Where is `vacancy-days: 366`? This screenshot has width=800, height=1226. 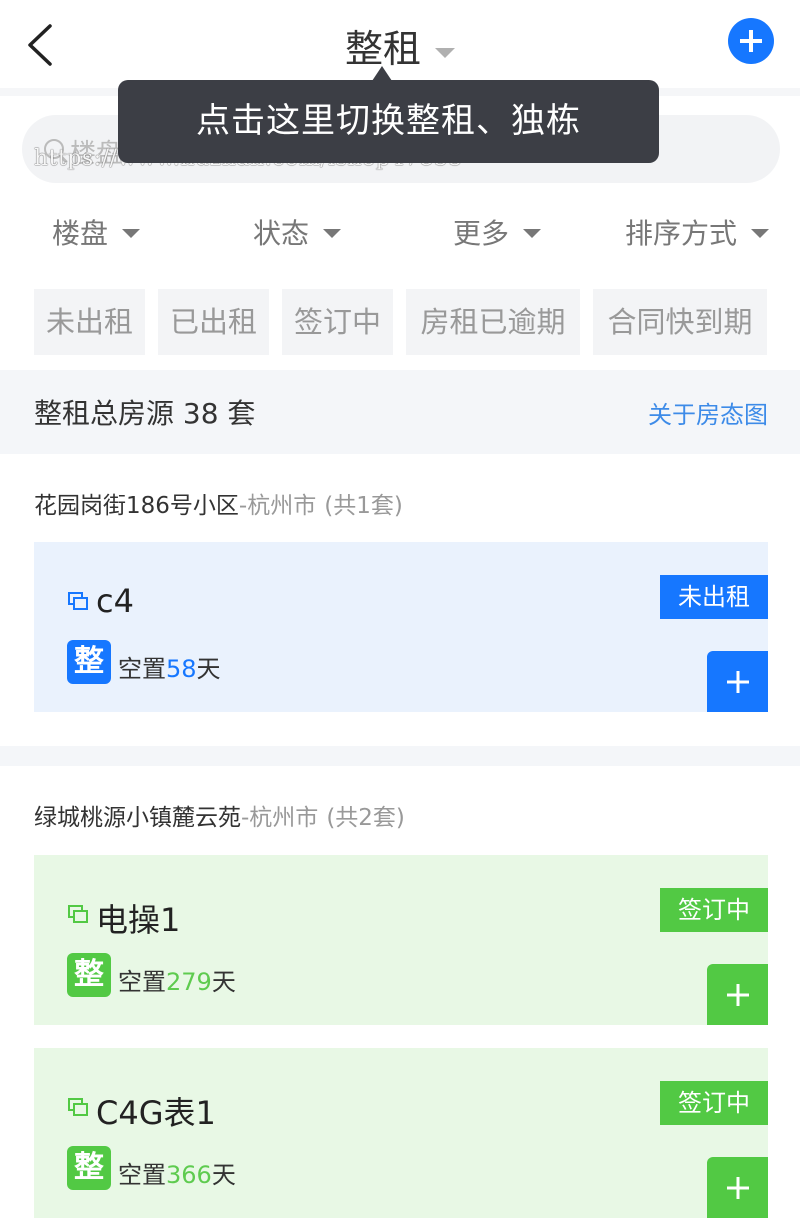
vacancy-days: 366 is located at coordinates (189, 1175).